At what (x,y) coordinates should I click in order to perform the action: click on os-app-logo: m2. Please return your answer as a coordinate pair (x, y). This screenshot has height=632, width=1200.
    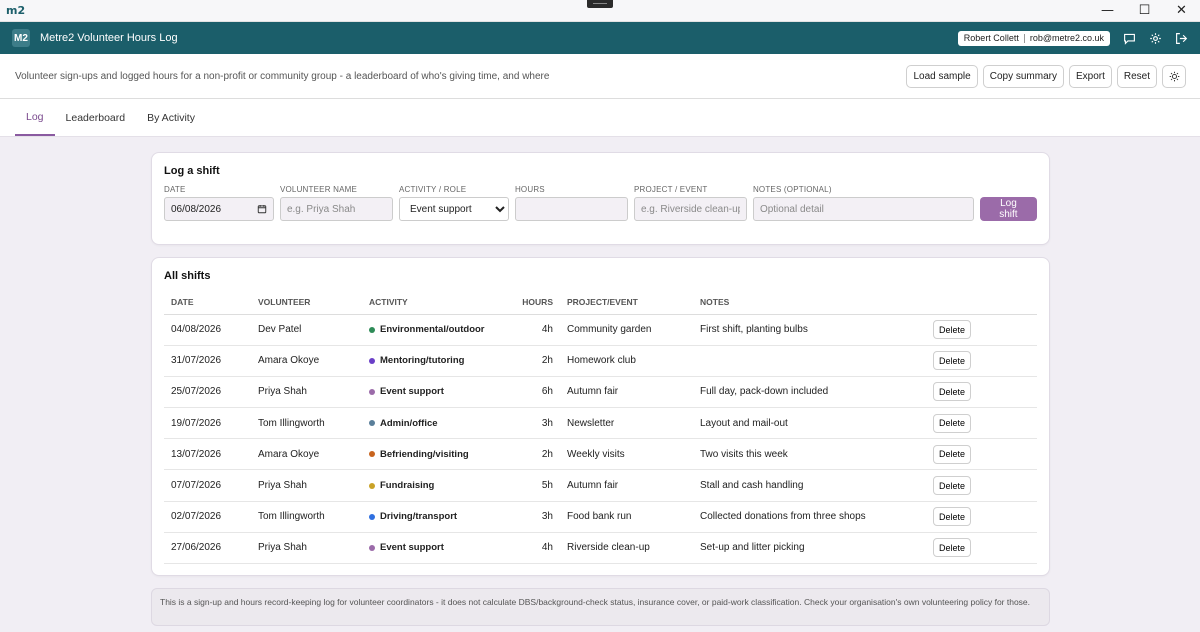
    Looking at the image, I should click on (16, 10).